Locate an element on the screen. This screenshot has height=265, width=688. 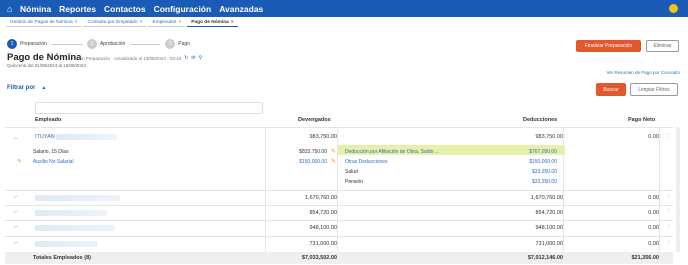
tab-label: Gestión de Pagos de Nómina is located at coordinates (41, 22).